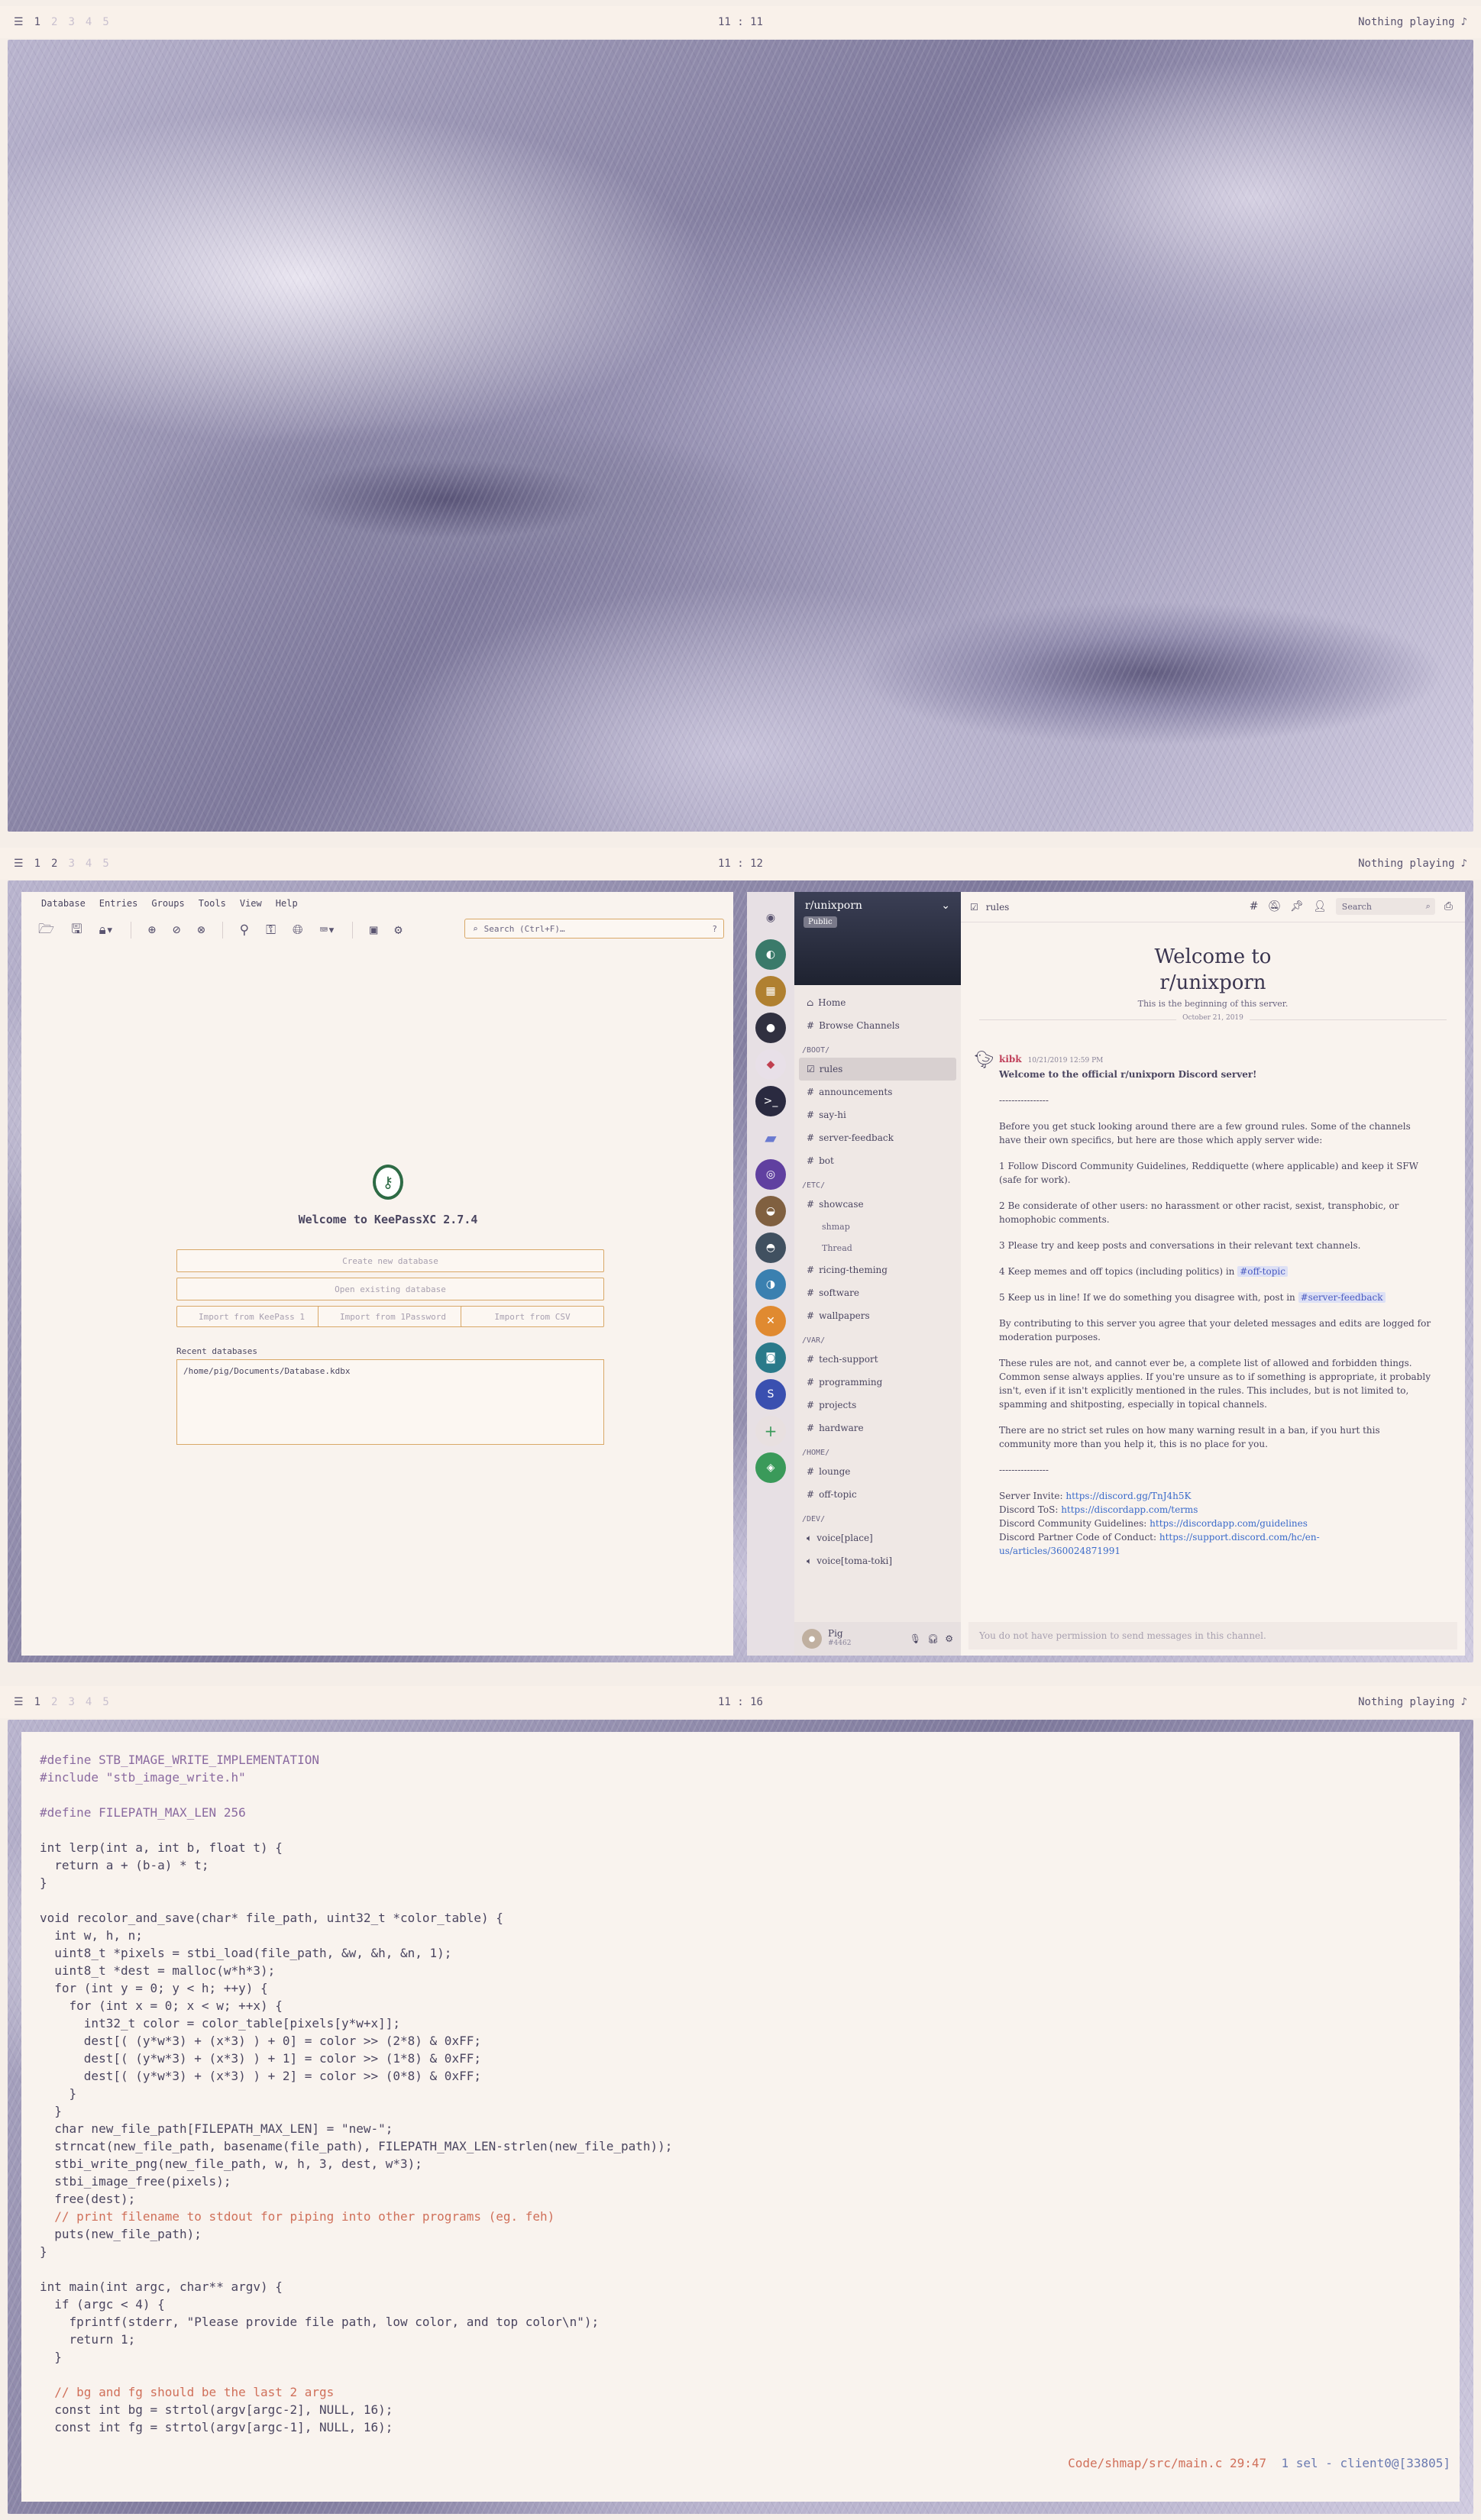 This screenshot has height=2520, width=1481. I want to click on voice-channel-place: 🔈︎ voice[place], so click(877, 1538).